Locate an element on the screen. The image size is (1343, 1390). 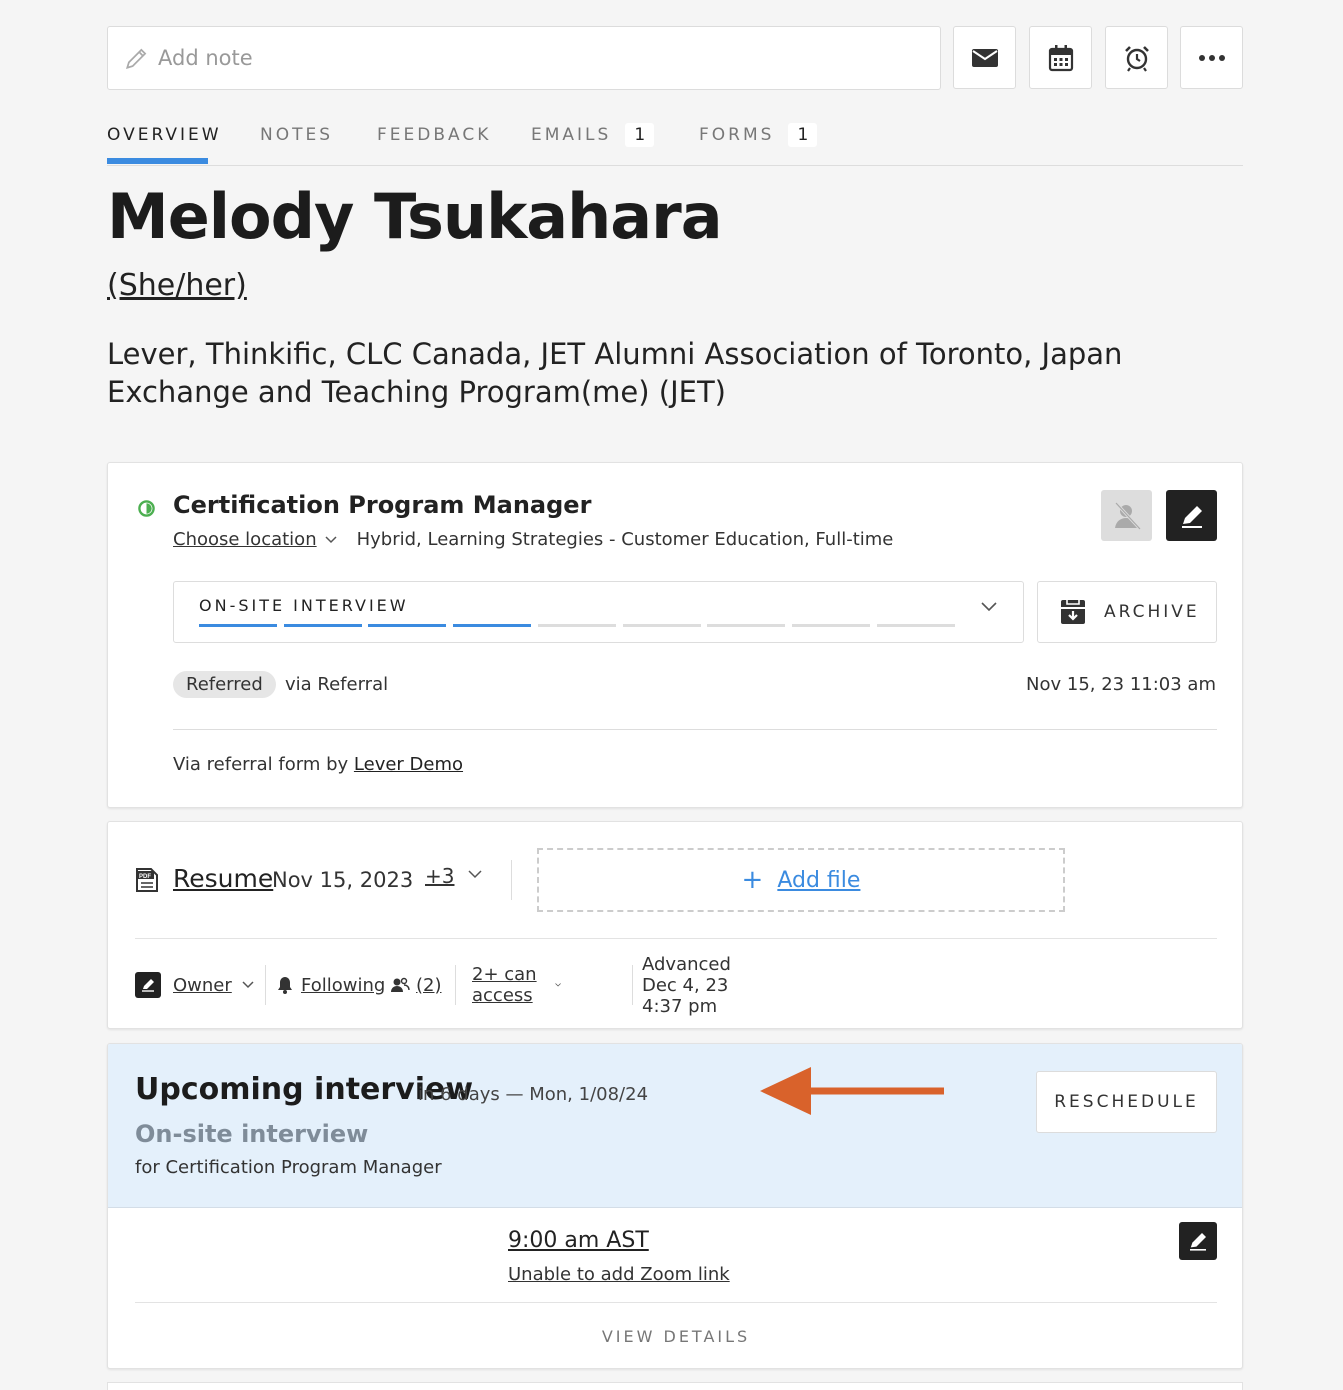
choose-location-link: Choose location is located at coordinates (245, 539).